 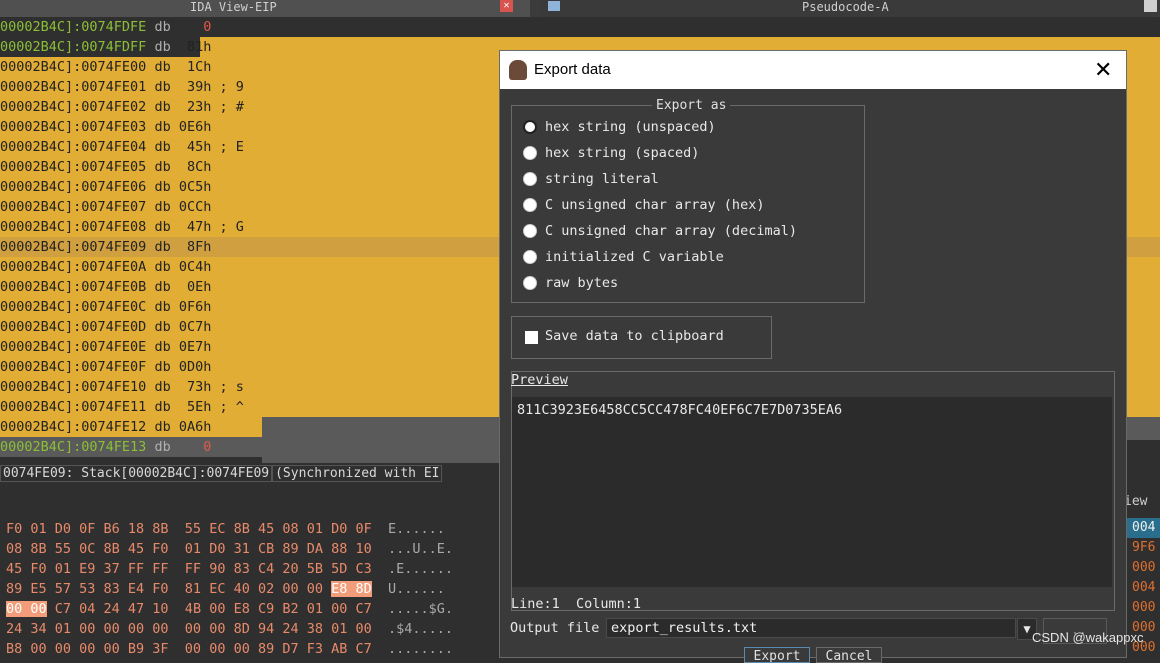 What do you see at coordinates (634, 257) in the screenshot?
I see `export-format-label: initialized C variable` at bounding box center [634, 257].